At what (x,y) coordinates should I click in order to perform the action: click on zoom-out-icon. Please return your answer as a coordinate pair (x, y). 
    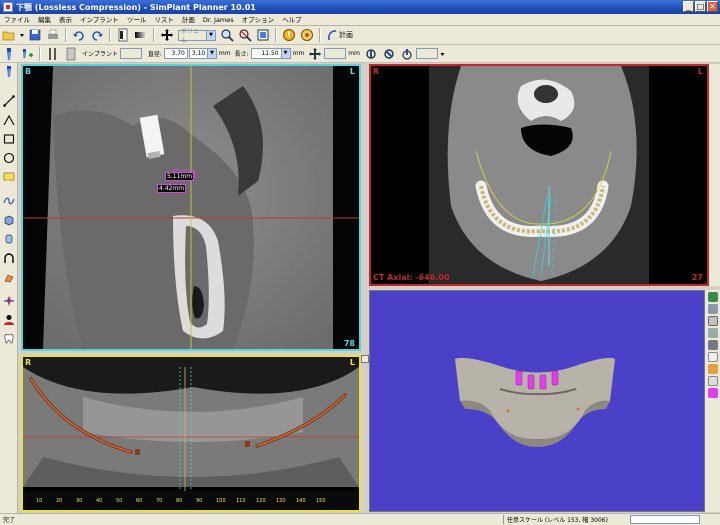
    Looking at the image, I should click on (245, 35).